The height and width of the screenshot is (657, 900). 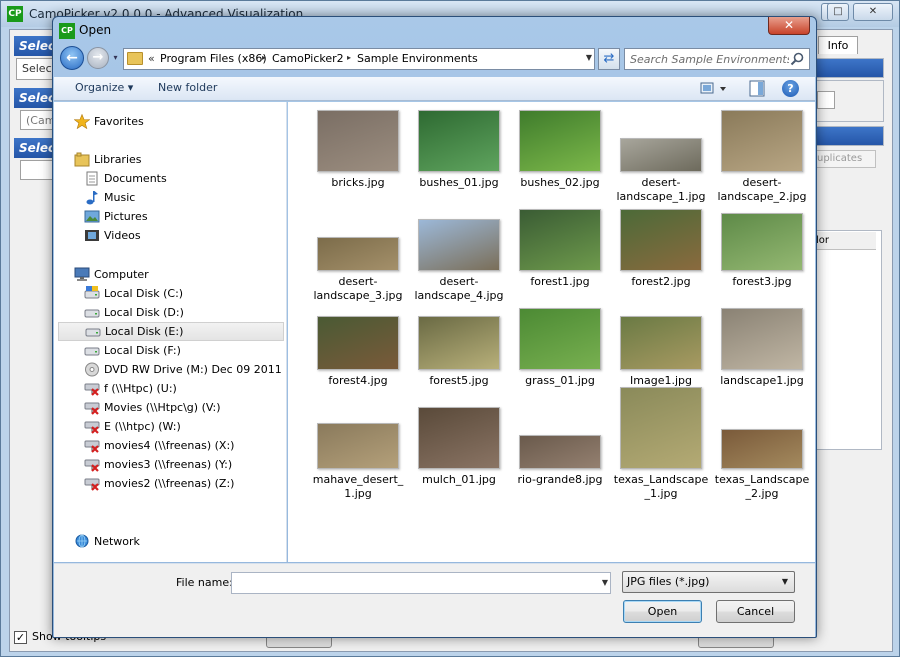 I want to click on documents-icon, so click(x=92, y=178).